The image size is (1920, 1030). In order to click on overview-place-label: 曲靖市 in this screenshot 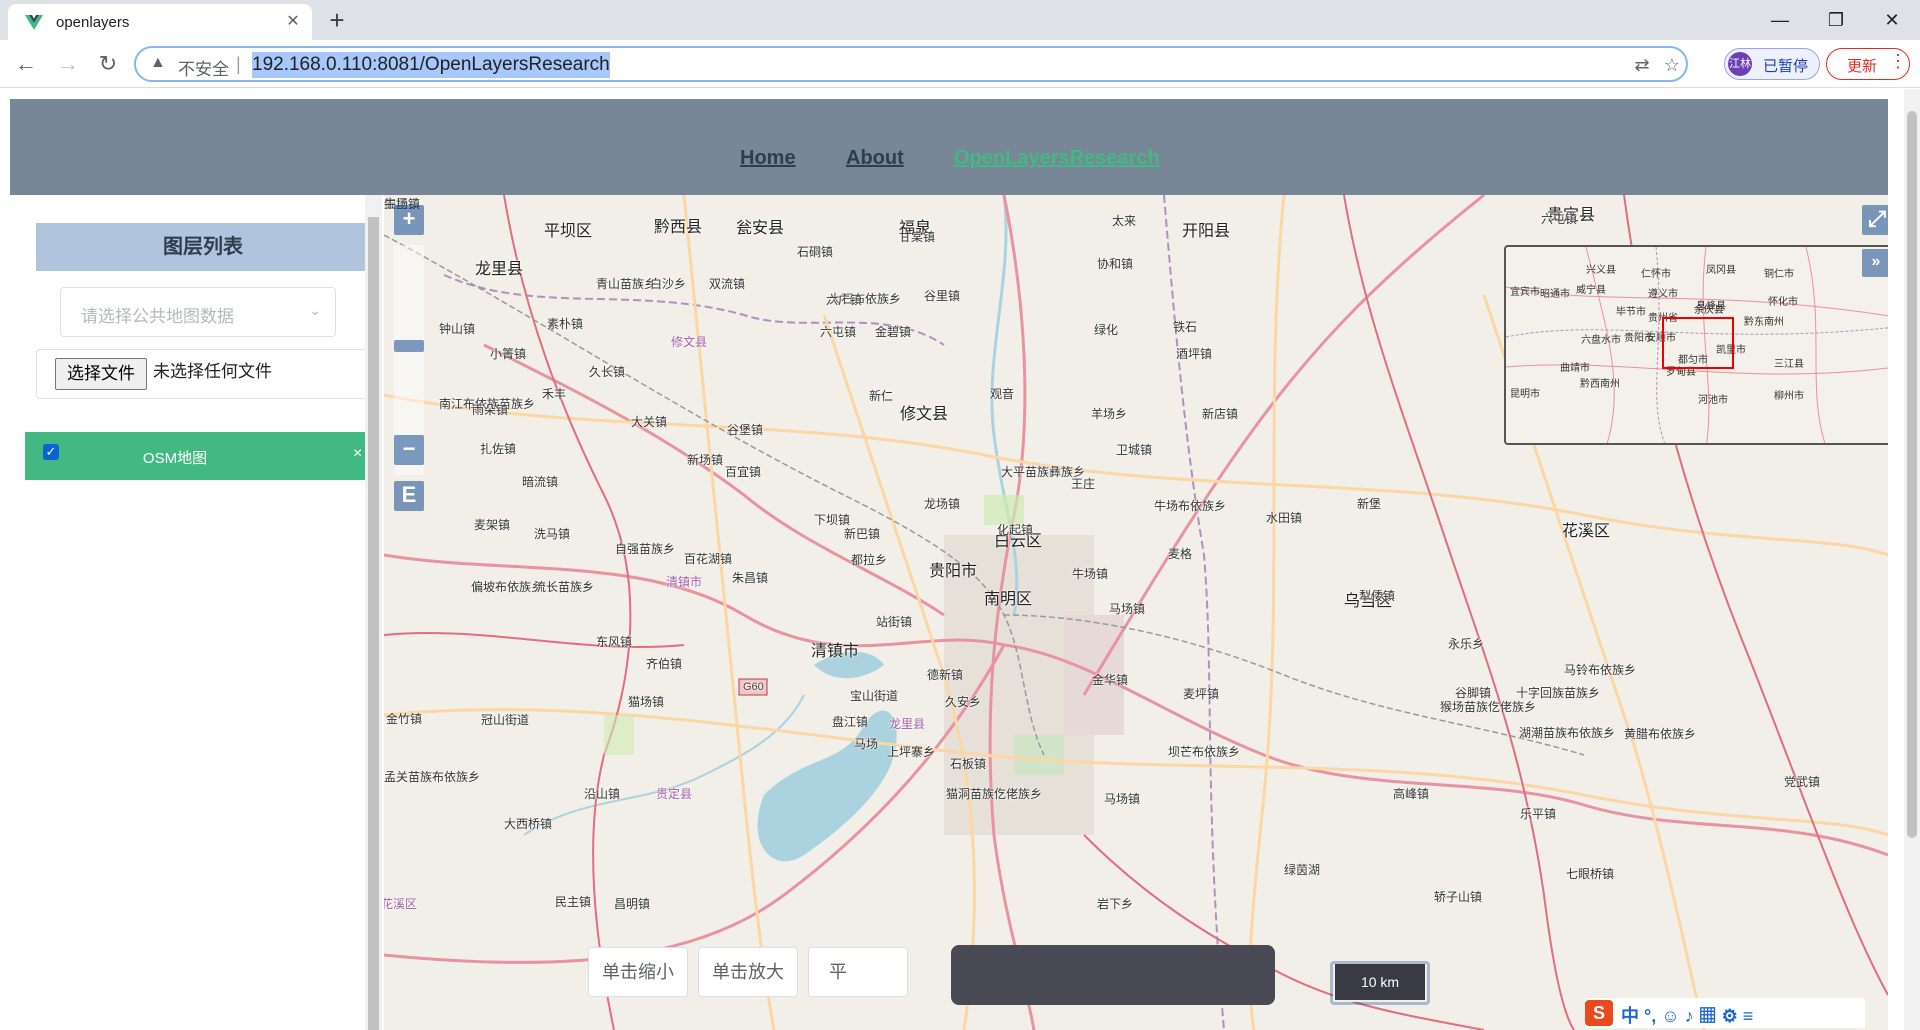, I will do `click(1575, 368)`.